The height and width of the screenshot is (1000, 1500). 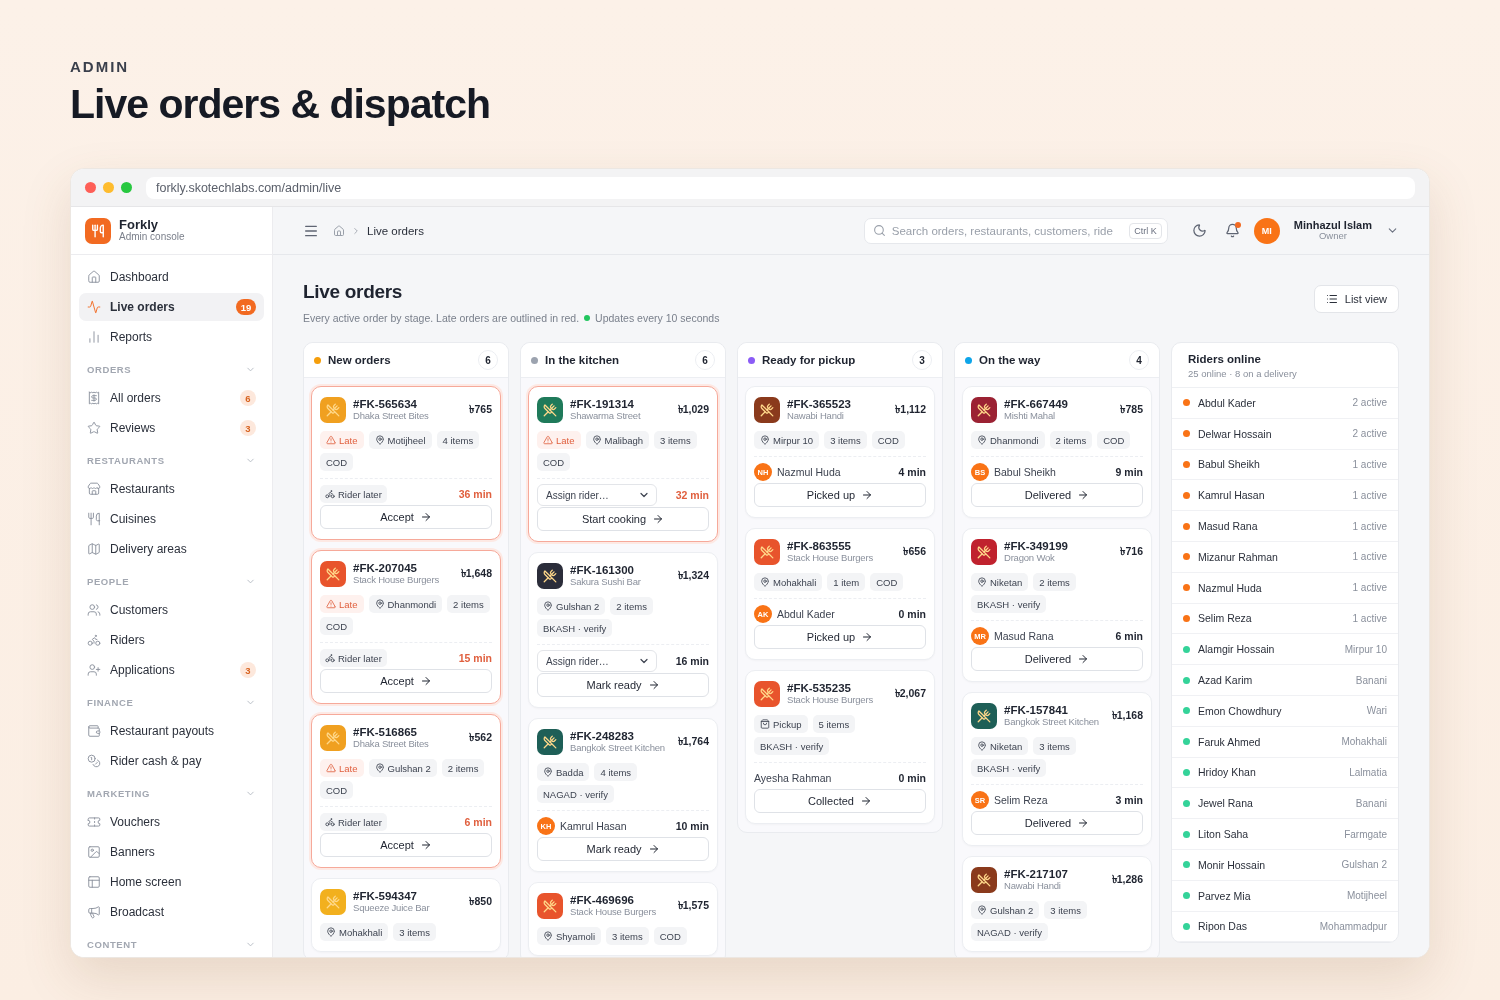 I want to click on rider-status: Banani, so click(x=1371, y=680).